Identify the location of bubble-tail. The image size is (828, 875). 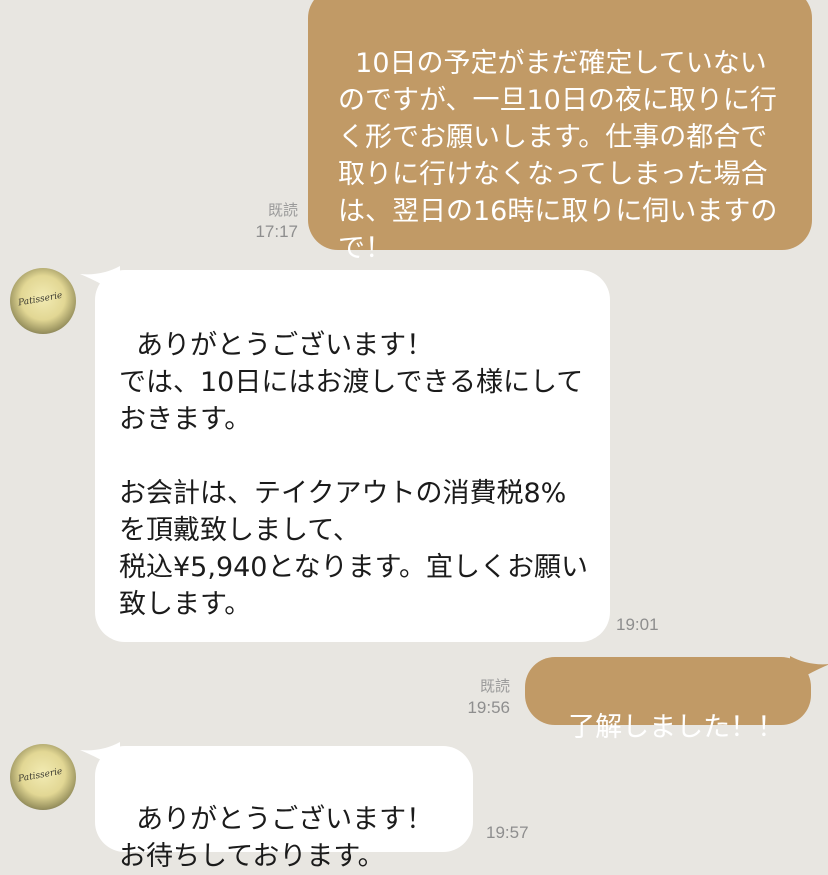
(809, 671).